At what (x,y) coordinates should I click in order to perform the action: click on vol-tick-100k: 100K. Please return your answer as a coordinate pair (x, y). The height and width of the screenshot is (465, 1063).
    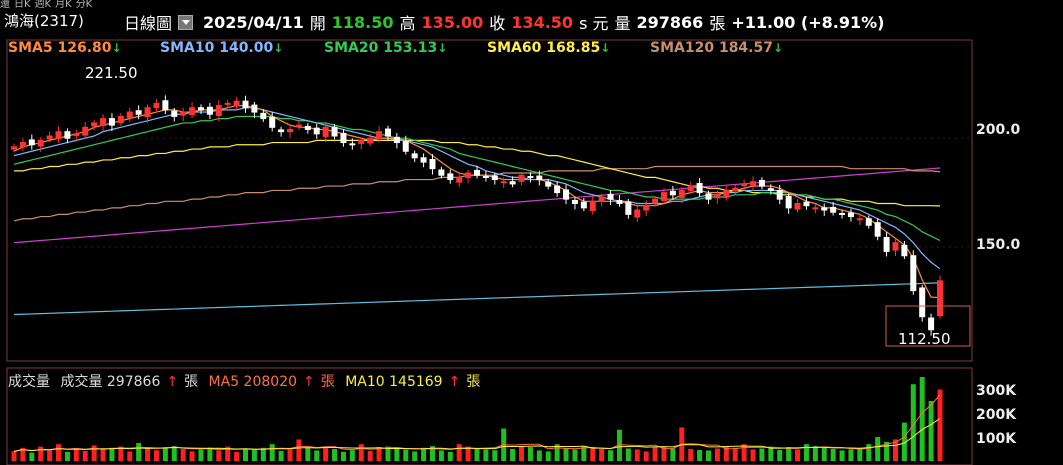
    Looking at the image, I should click on (996, 439).